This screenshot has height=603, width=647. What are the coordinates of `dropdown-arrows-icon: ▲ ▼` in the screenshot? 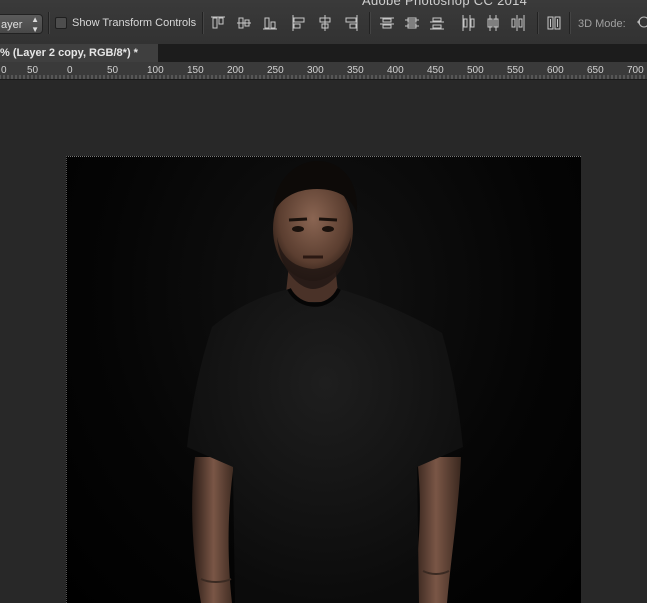 It's located at (35, 24).